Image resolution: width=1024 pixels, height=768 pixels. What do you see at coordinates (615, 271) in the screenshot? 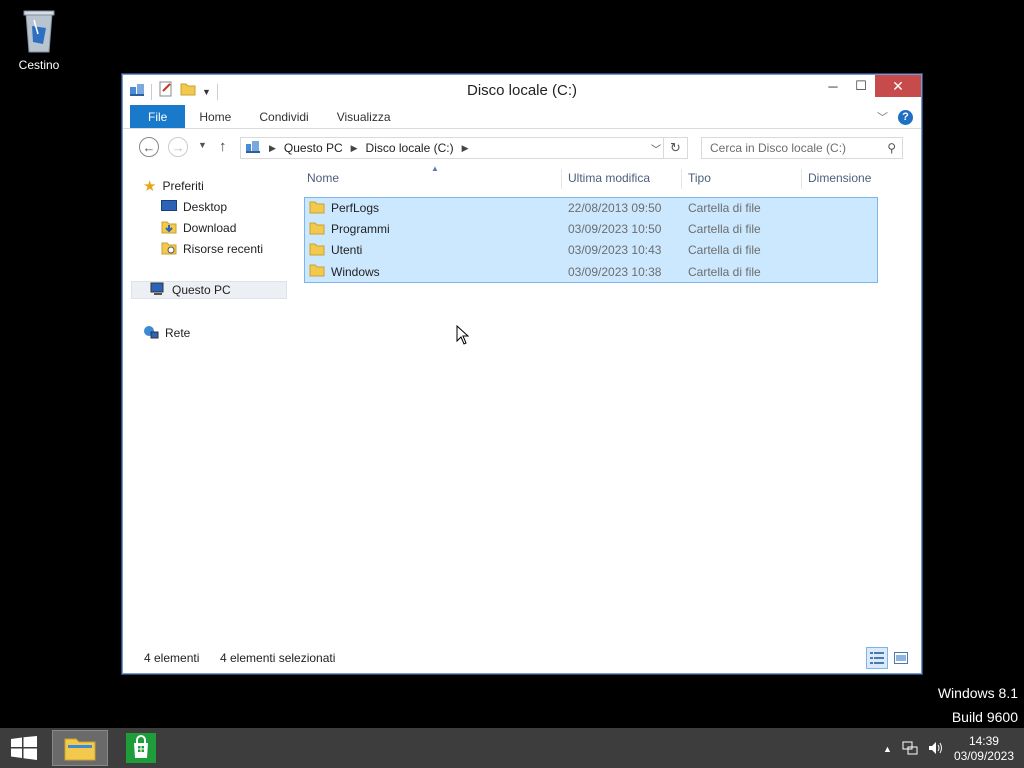
I see `file-modified: 03/09/2023 10:38` at bounding box center [615, 271].